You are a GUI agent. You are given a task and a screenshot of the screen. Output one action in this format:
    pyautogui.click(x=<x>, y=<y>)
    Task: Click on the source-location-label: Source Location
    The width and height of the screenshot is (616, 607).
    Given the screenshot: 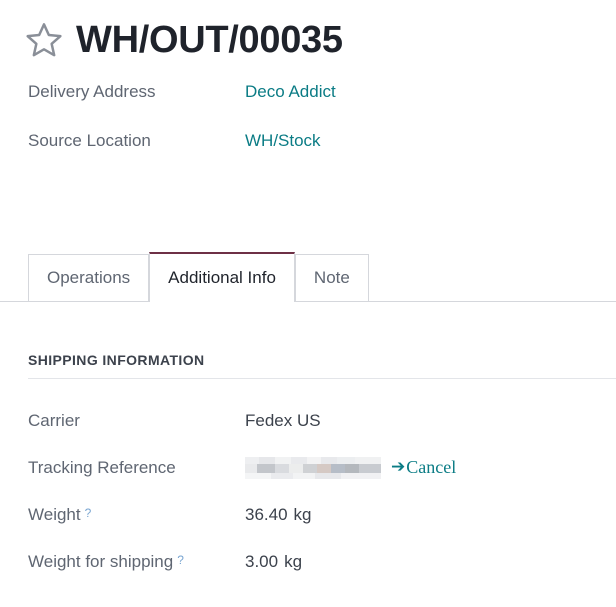 What is the action you would take?
    pyautogui.click(x=89, y=140)
    